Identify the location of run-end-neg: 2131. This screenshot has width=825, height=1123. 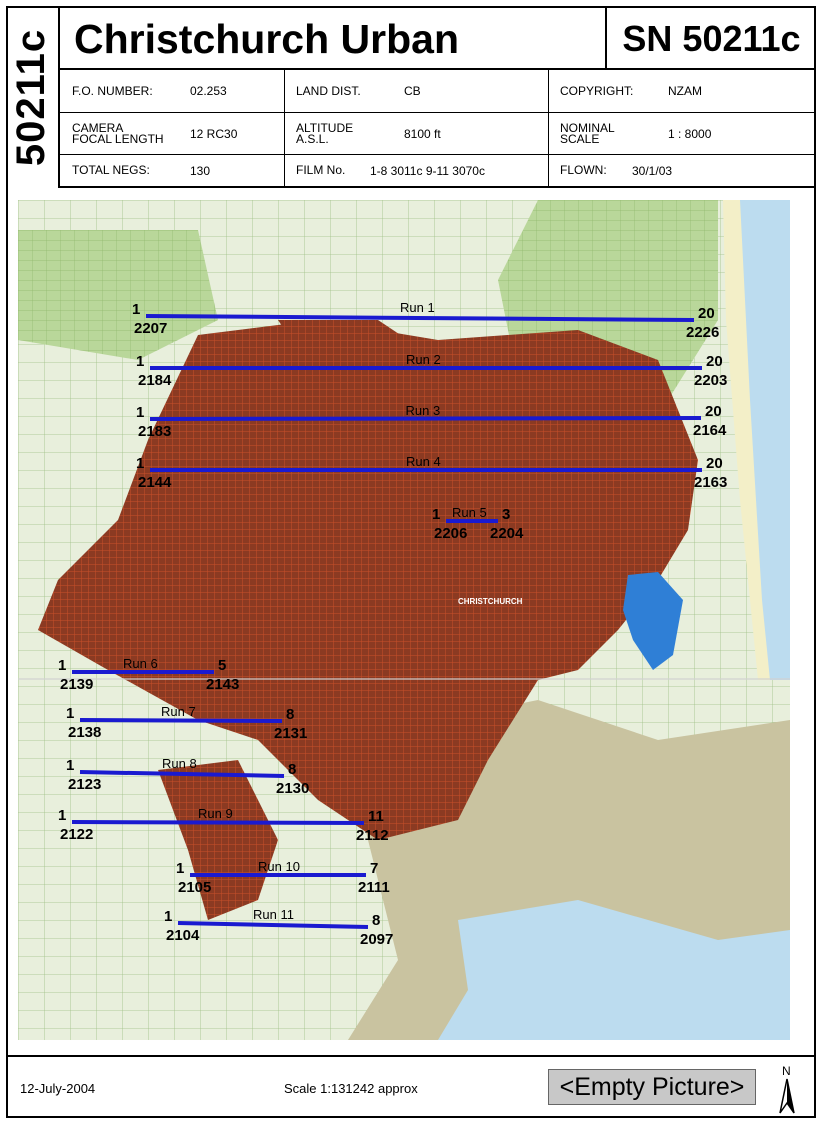
(290, 733).